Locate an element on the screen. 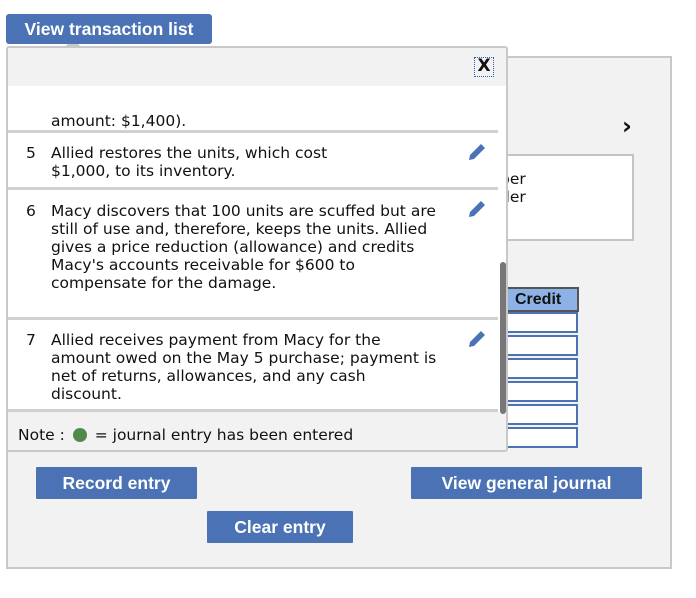 The height and width of the screenshot is (598, 696). transaction-number: 5 is located at coordinates (31, 153).